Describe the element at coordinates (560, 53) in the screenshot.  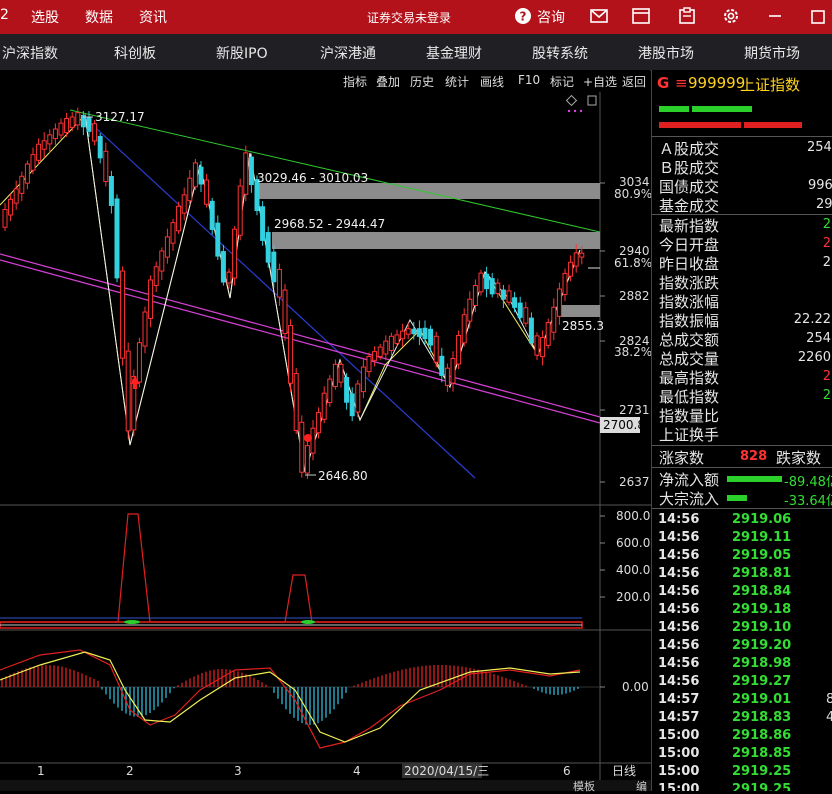
I see `nav-item: 股转系统` at that location.